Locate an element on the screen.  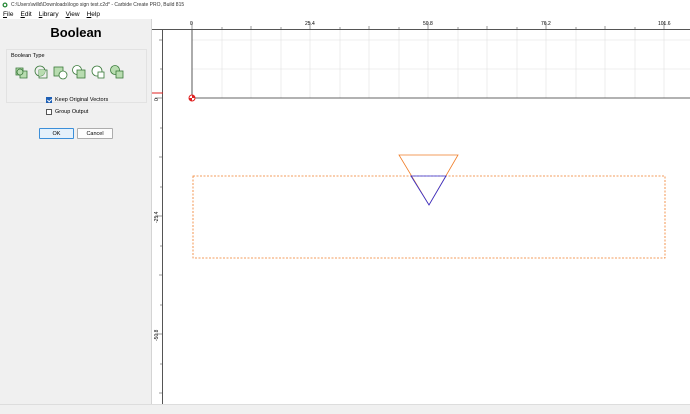
stock-grid is located at coordinates (440, 64).